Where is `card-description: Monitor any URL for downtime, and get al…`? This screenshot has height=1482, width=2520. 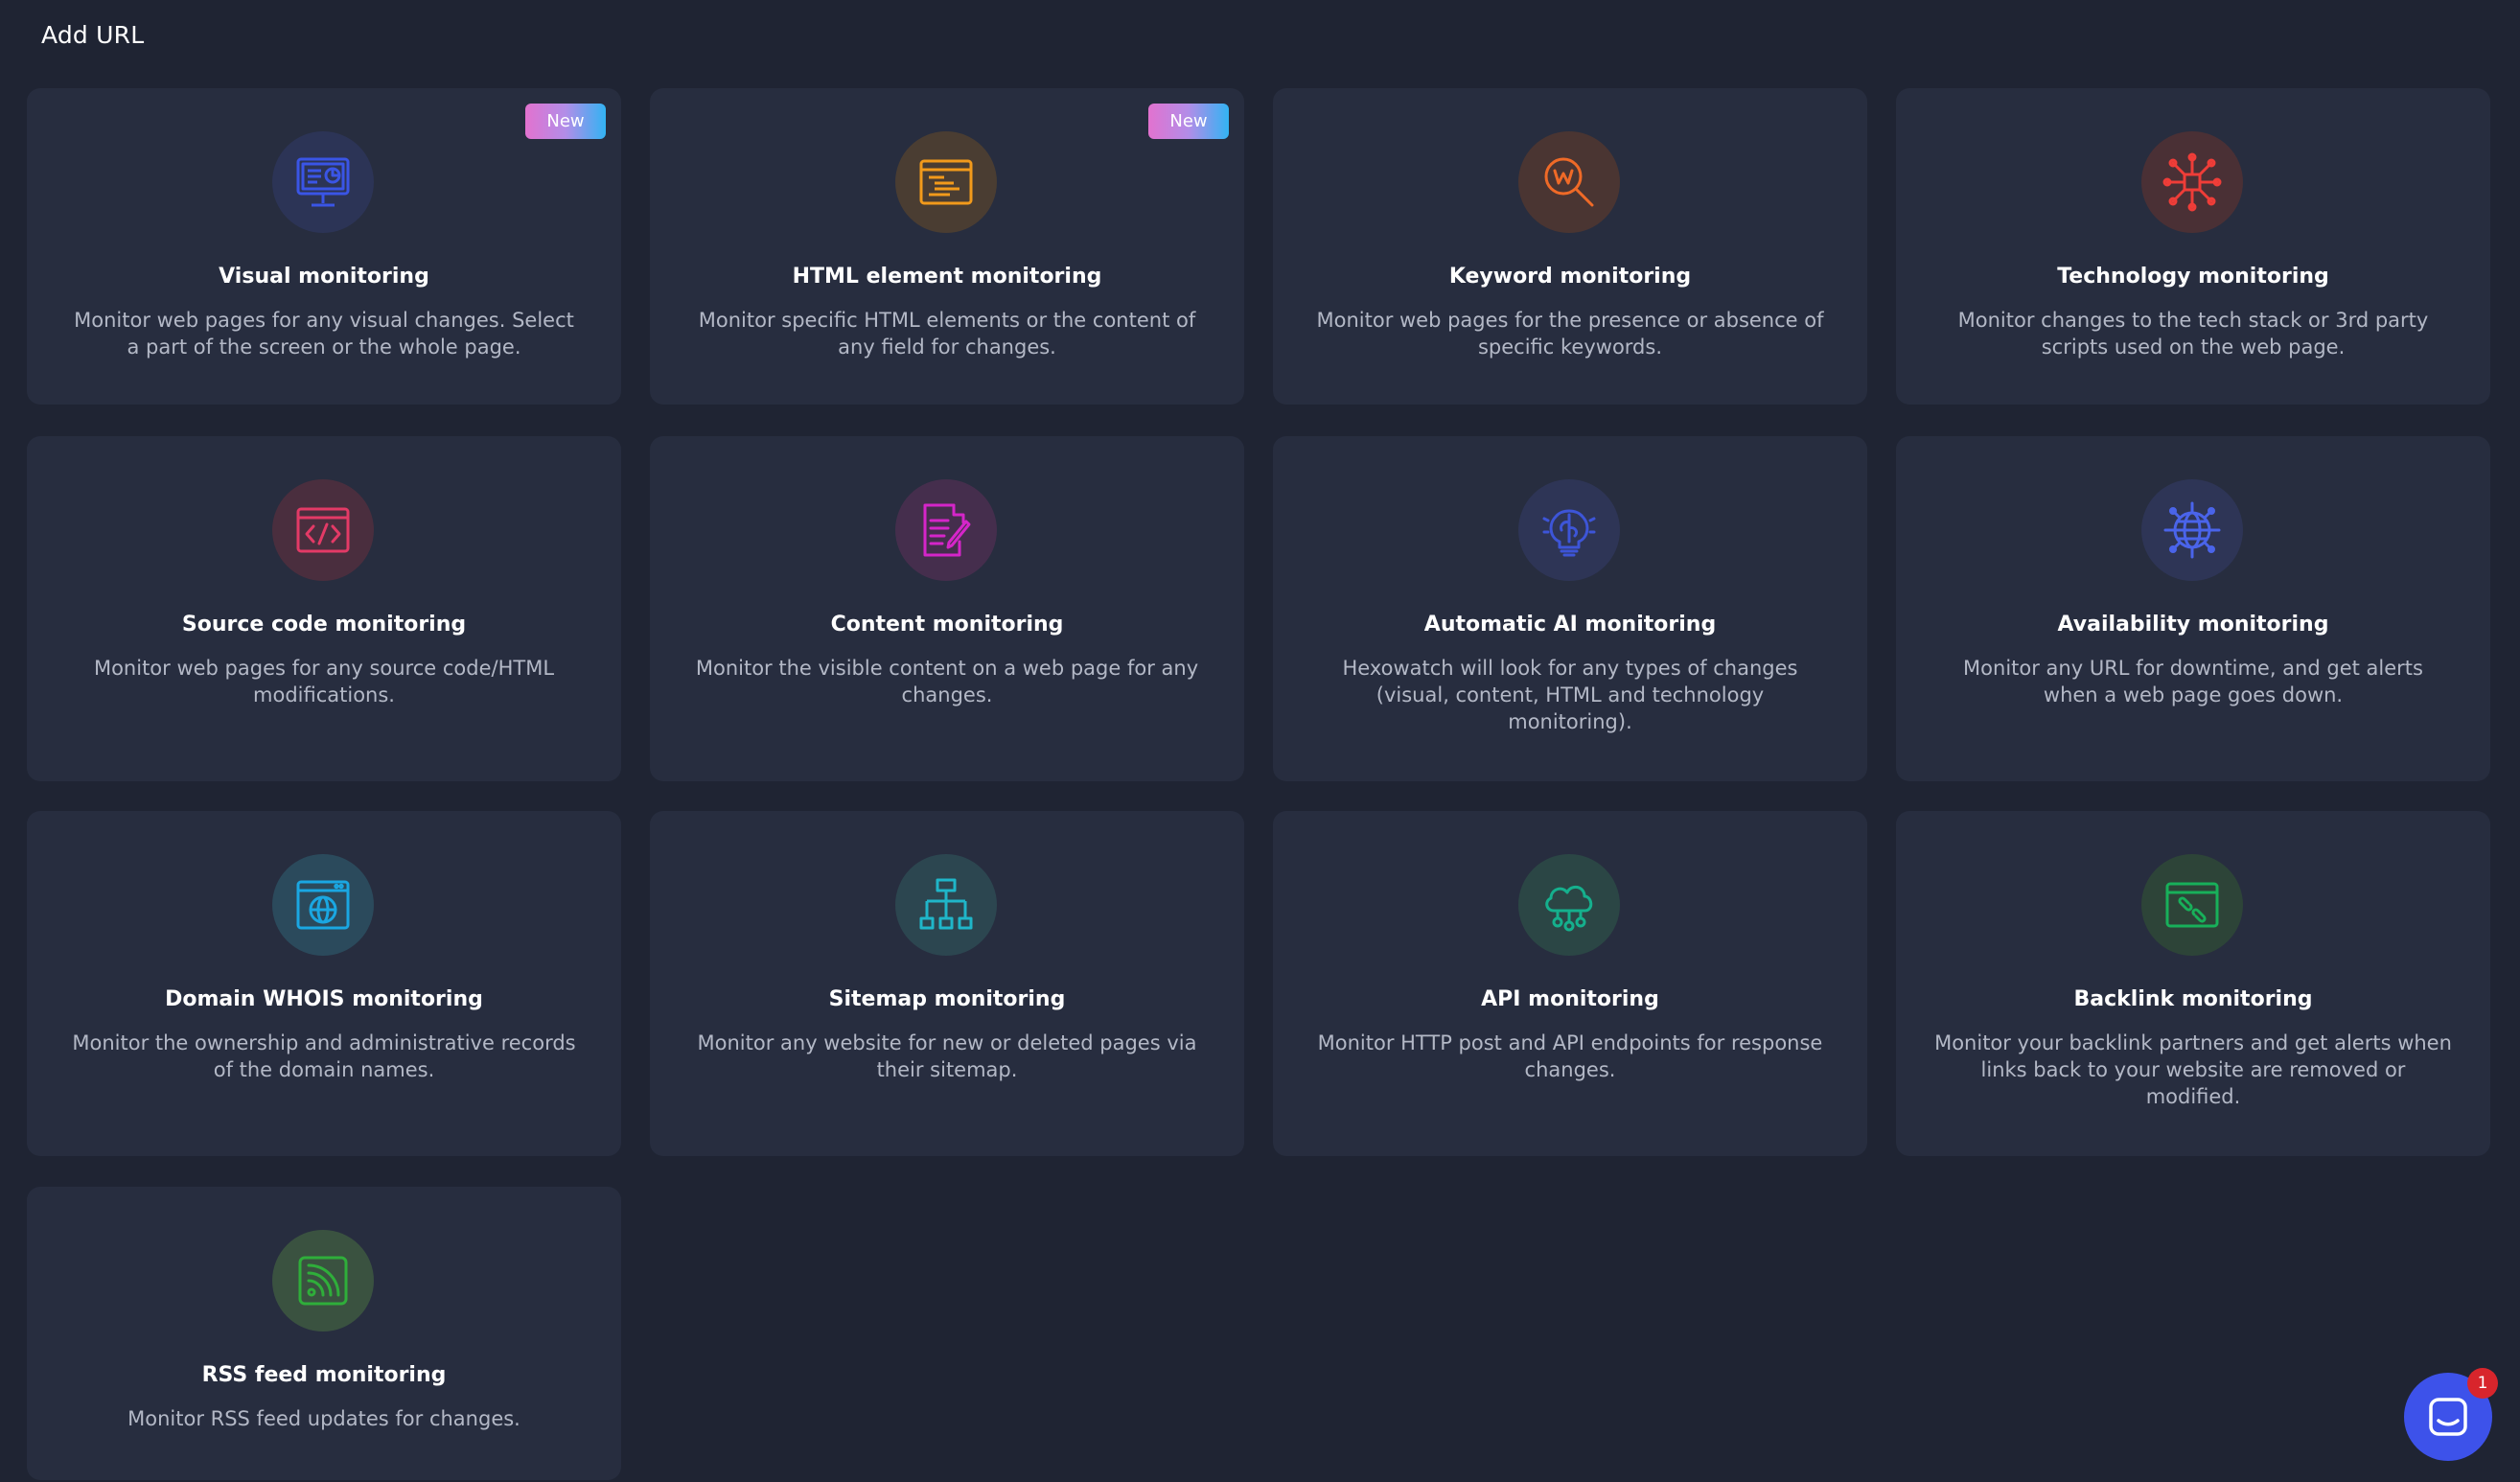 card-description: Monitor any URL for downtime, and get al… is located at coordinates (2193, 681).